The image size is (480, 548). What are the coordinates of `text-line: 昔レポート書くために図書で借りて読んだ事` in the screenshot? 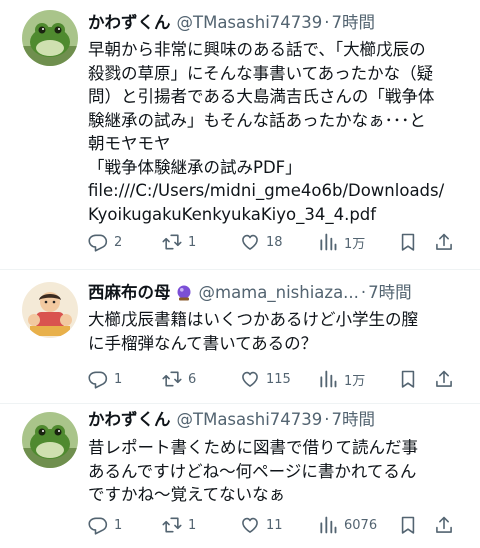 It's located at (253, 447).